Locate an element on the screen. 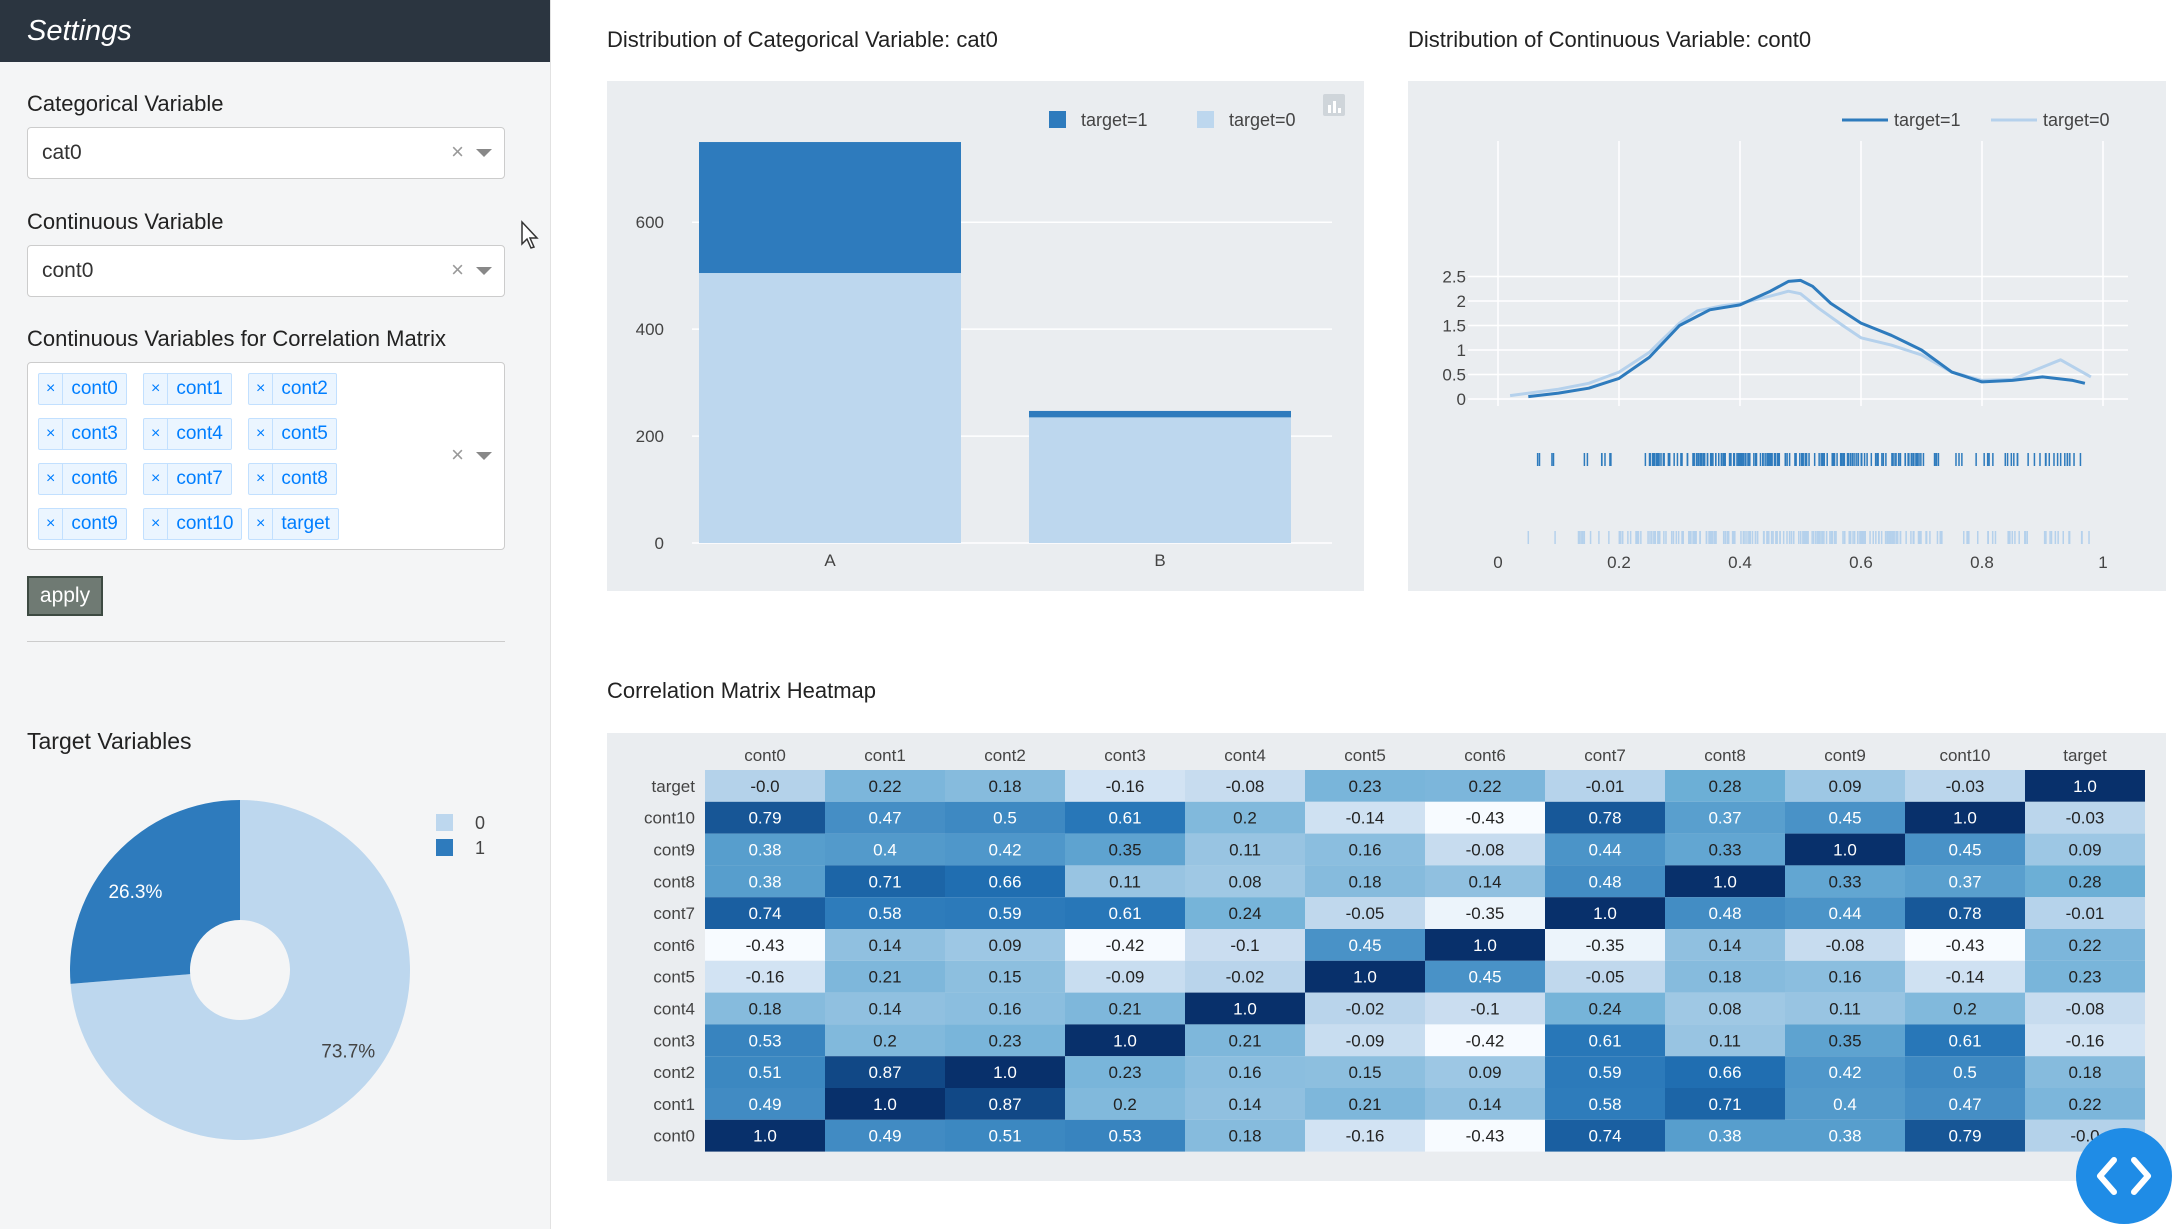  heatmap-cell-value: -0.03 is located at coordinates (2085, 818).